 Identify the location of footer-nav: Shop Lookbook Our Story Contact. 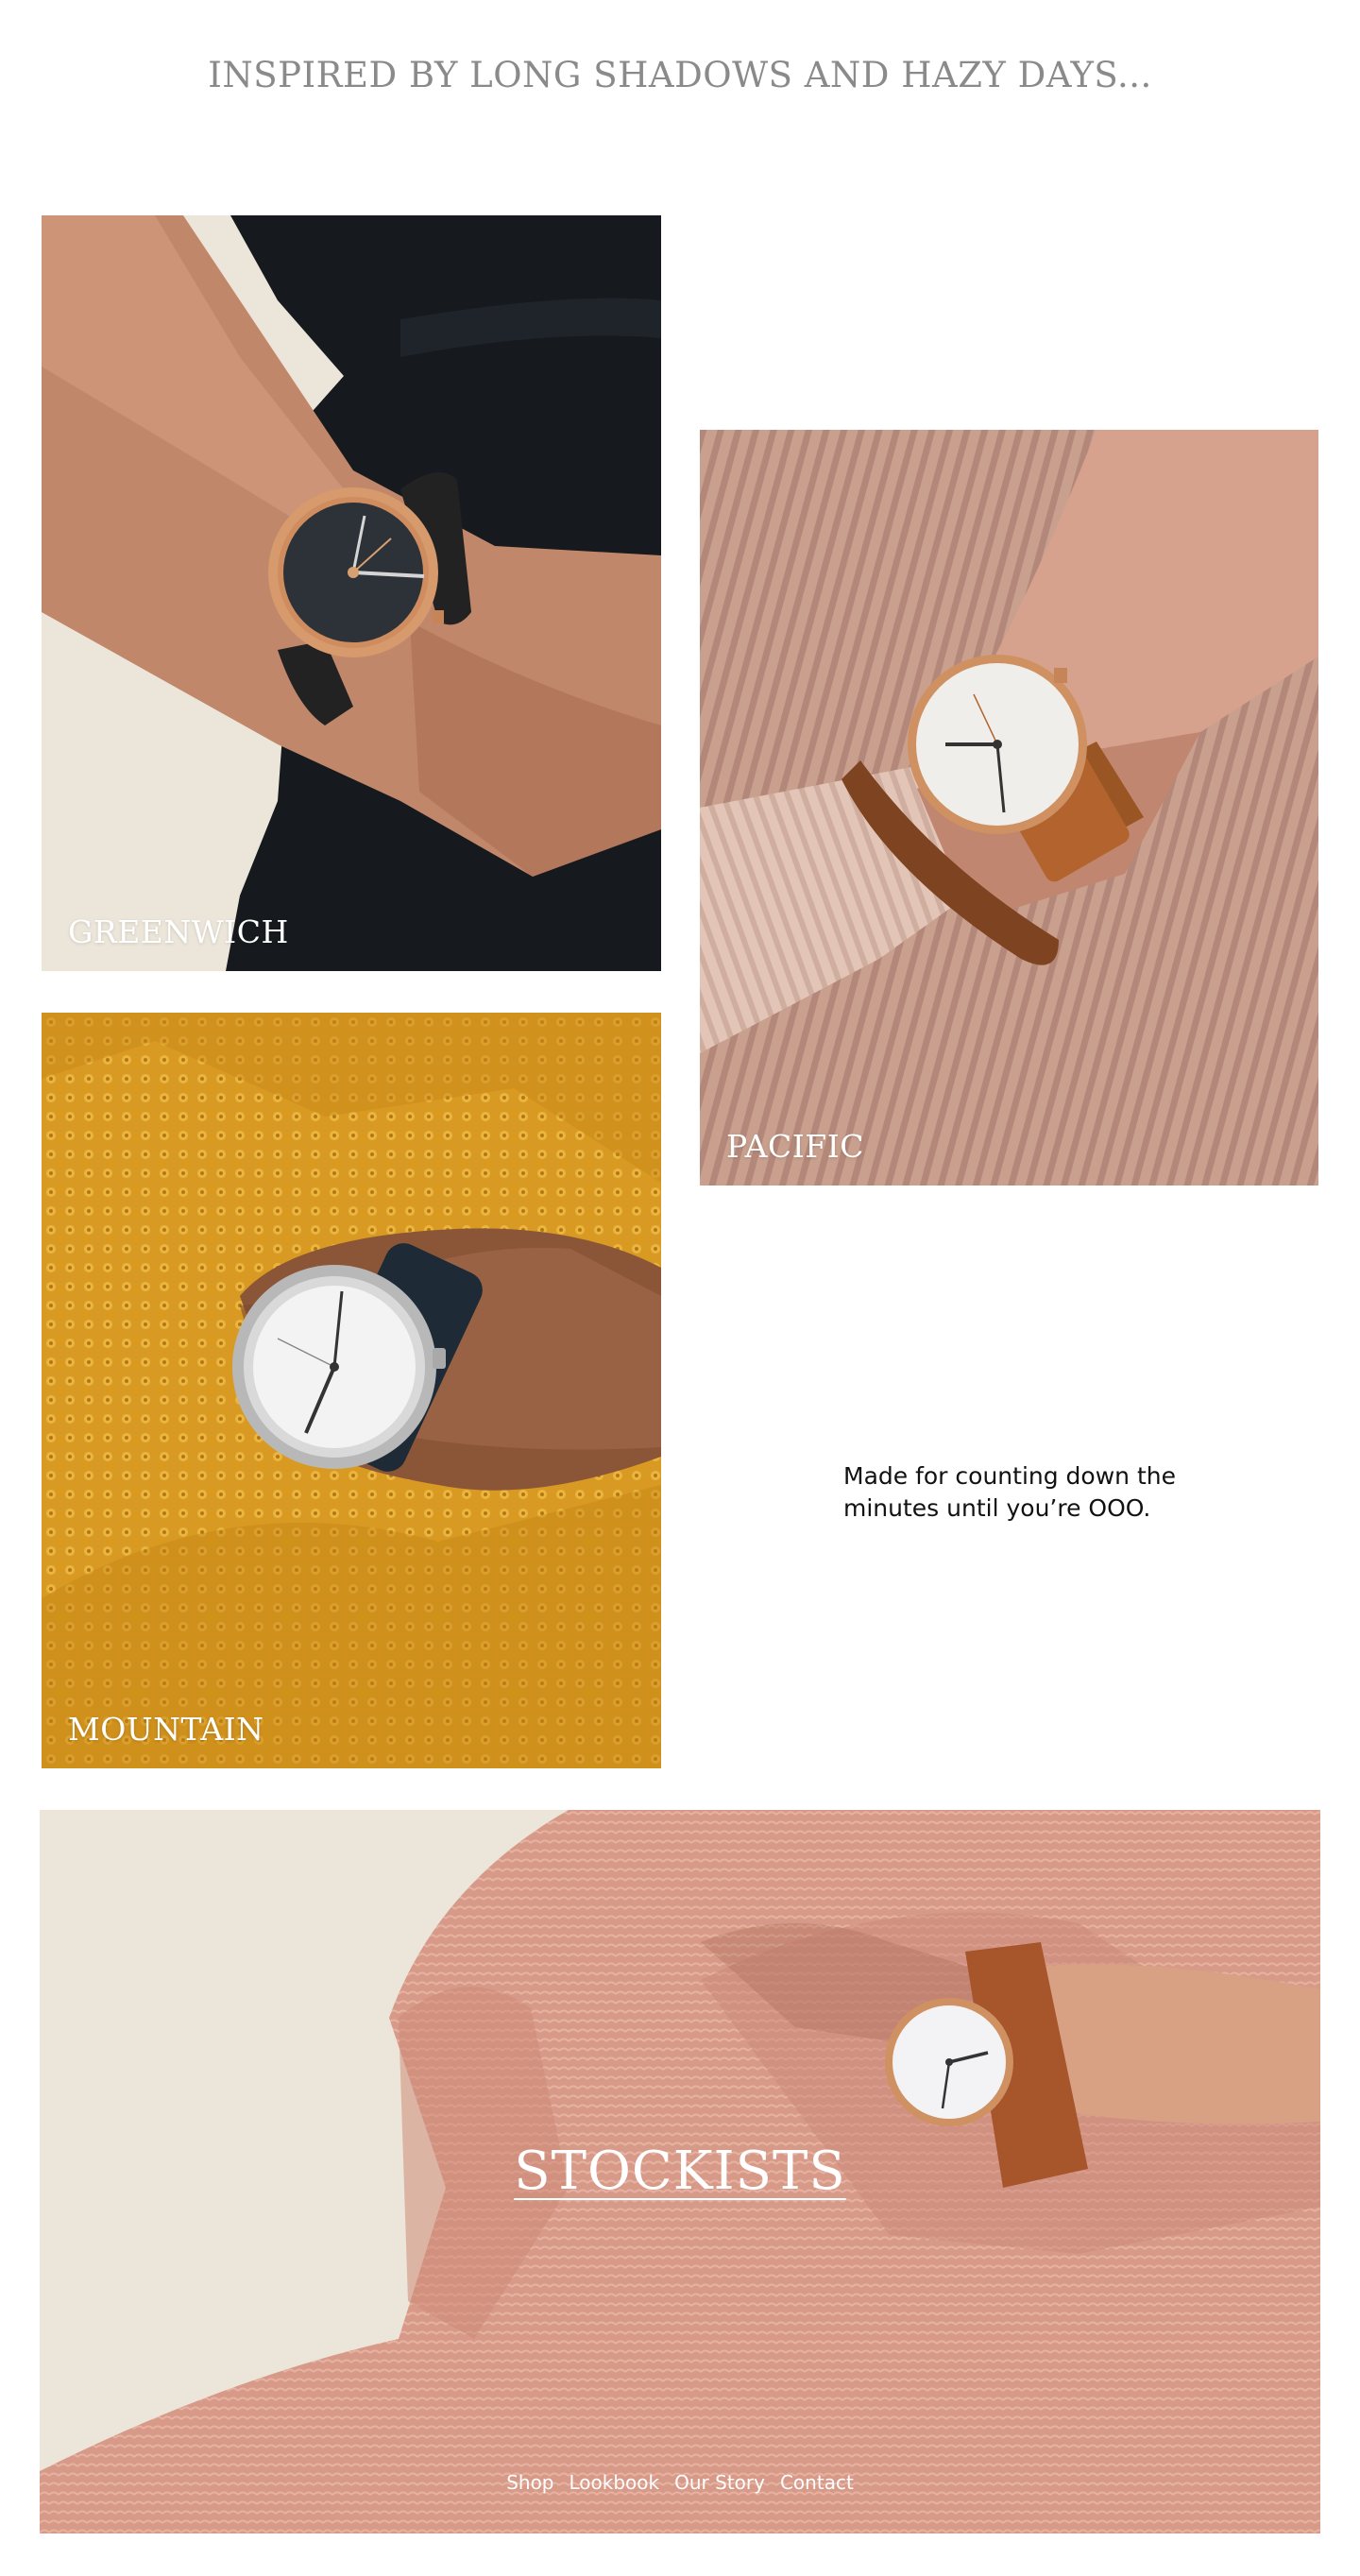
(680, 2482).